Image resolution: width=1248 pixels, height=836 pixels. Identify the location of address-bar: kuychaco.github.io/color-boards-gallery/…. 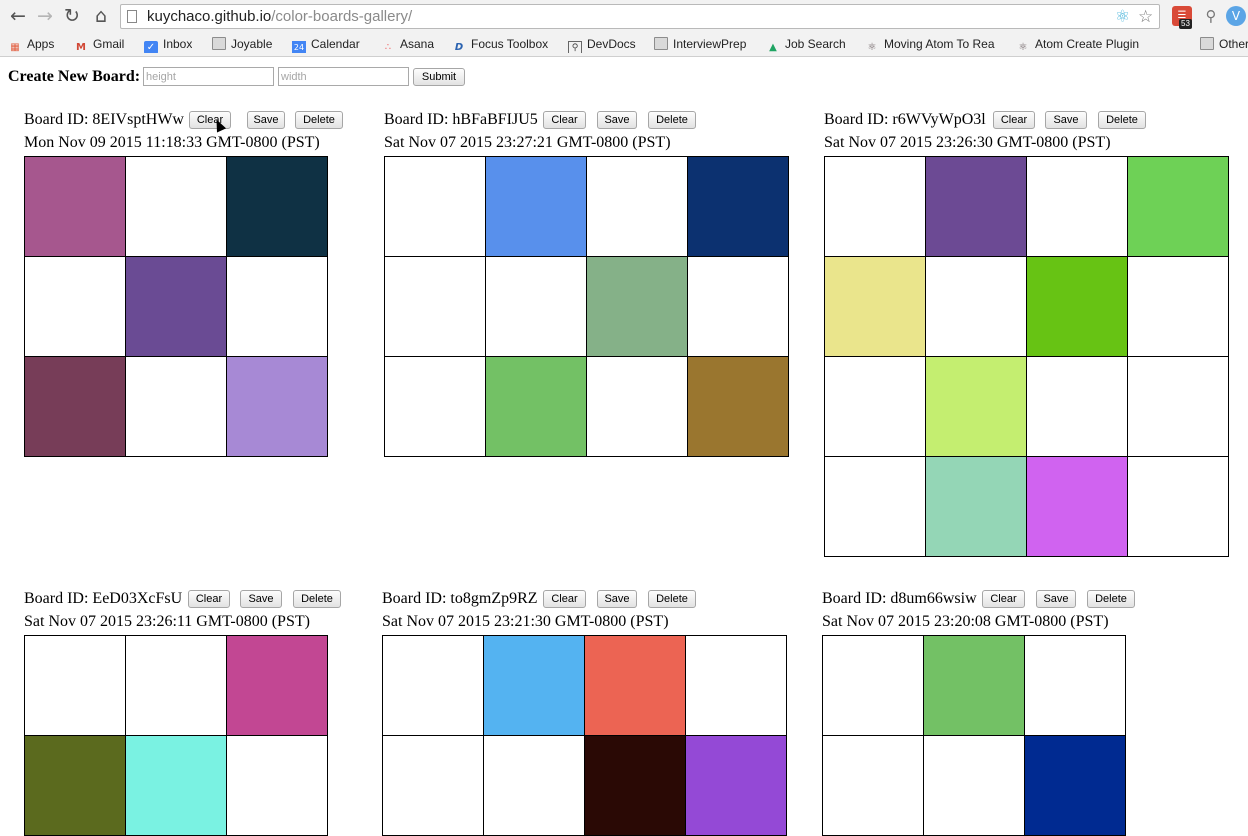
(640, 16).